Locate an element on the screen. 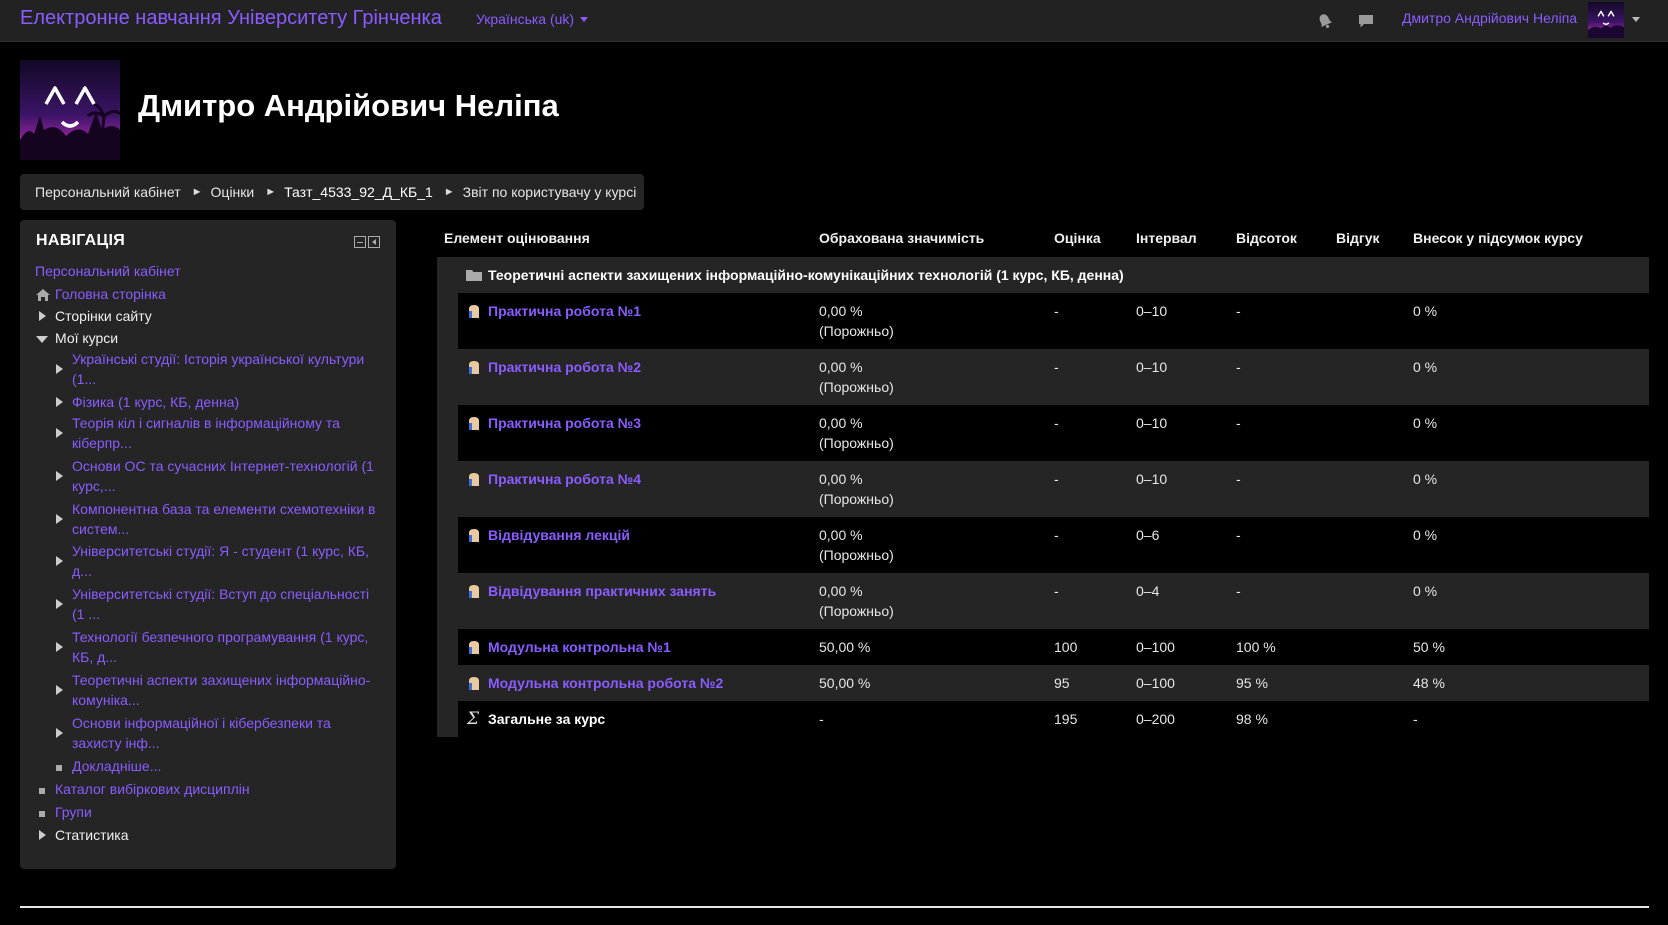 Image resolution: width=1668 pixels, height=925 pixels. grade-item-link: Практична робота №1 is located at coordinates (564, 311).